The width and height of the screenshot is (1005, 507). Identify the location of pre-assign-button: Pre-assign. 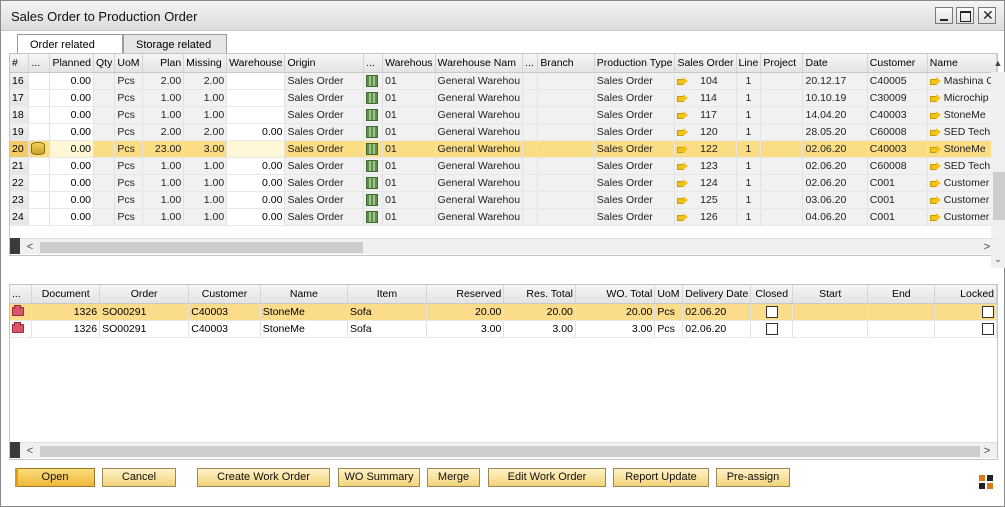
(753, 477).